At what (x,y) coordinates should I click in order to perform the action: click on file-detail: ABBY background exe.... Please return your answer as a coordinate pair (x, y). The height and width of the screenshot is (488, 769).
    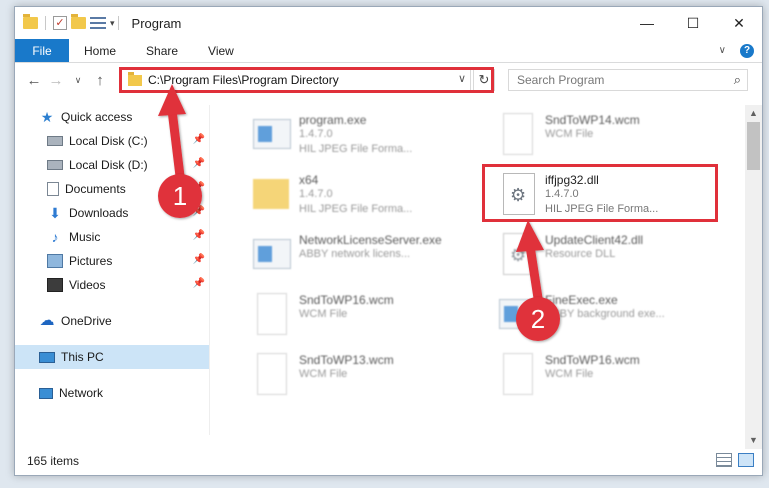
    Looking at the image, I should click on (605, 314).